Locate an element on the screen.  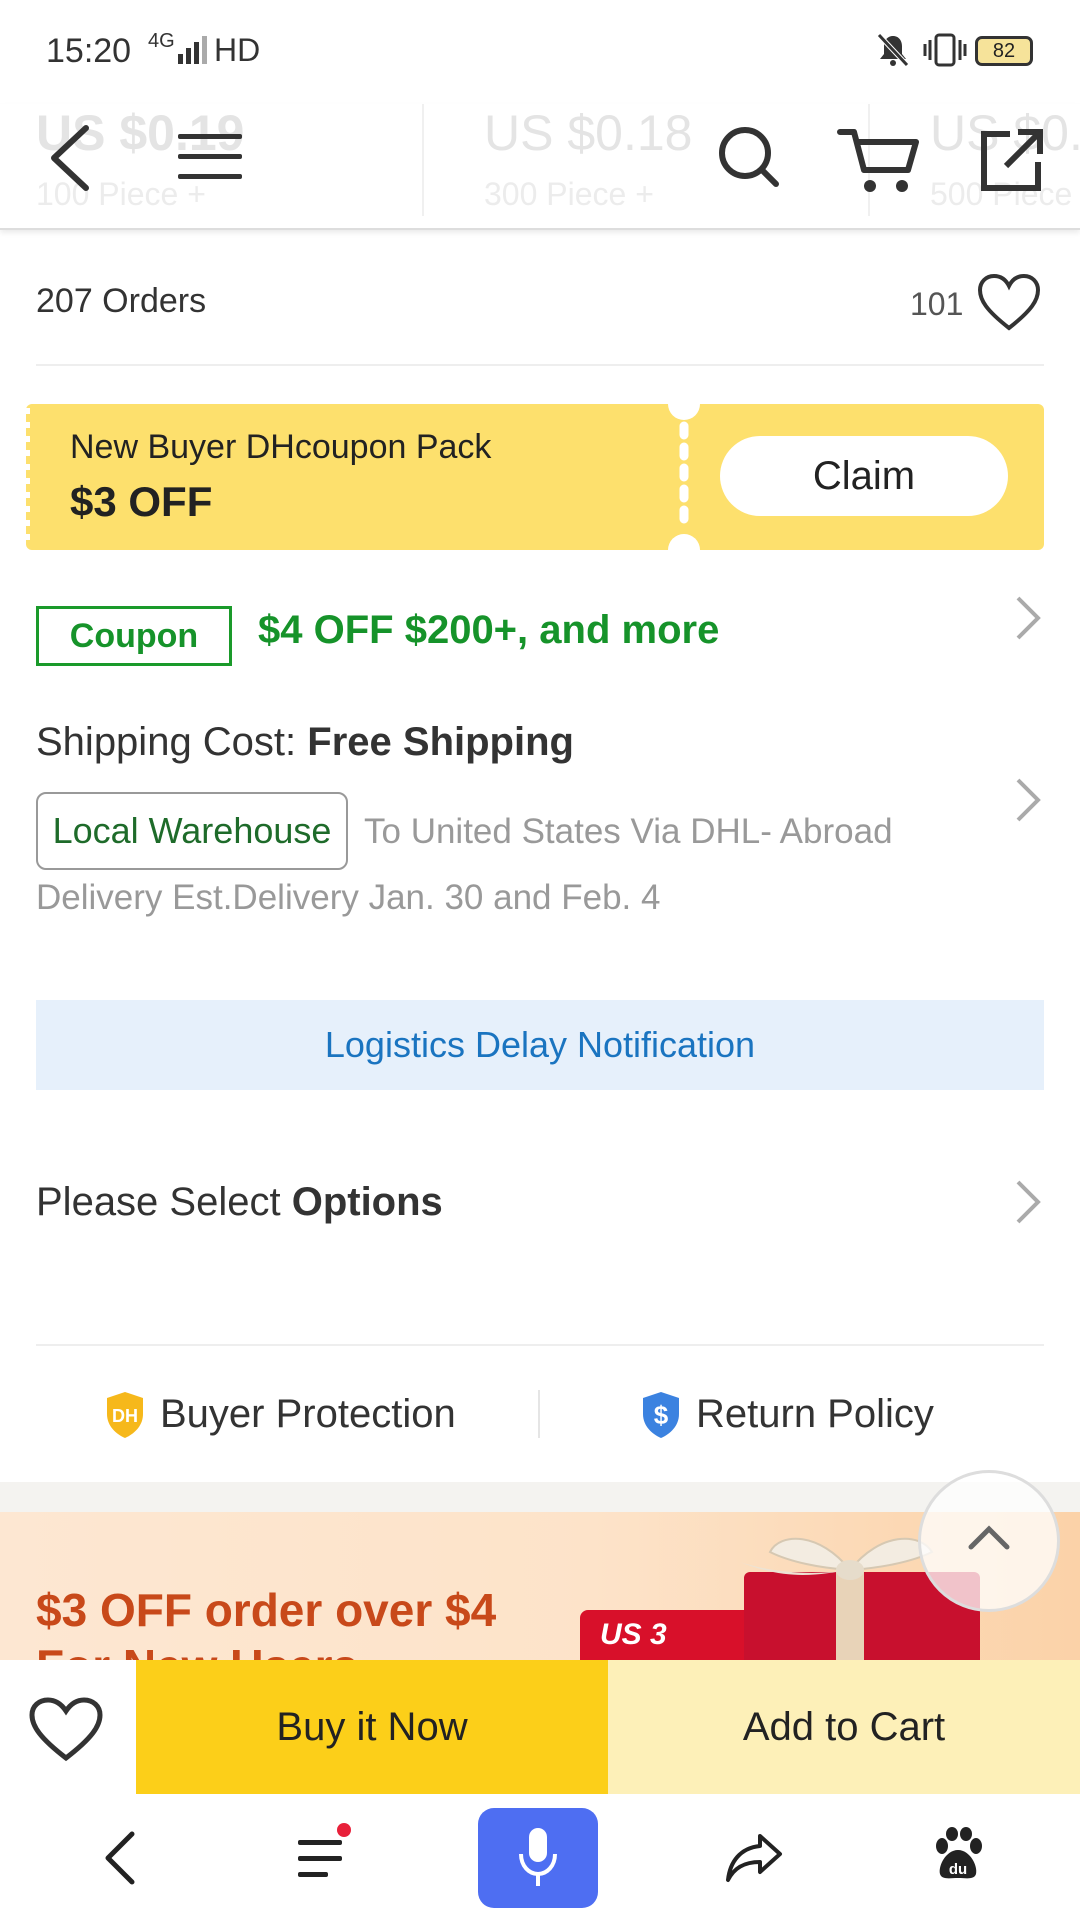
scroll-to-top-button is located at coordinates (989, 1541).